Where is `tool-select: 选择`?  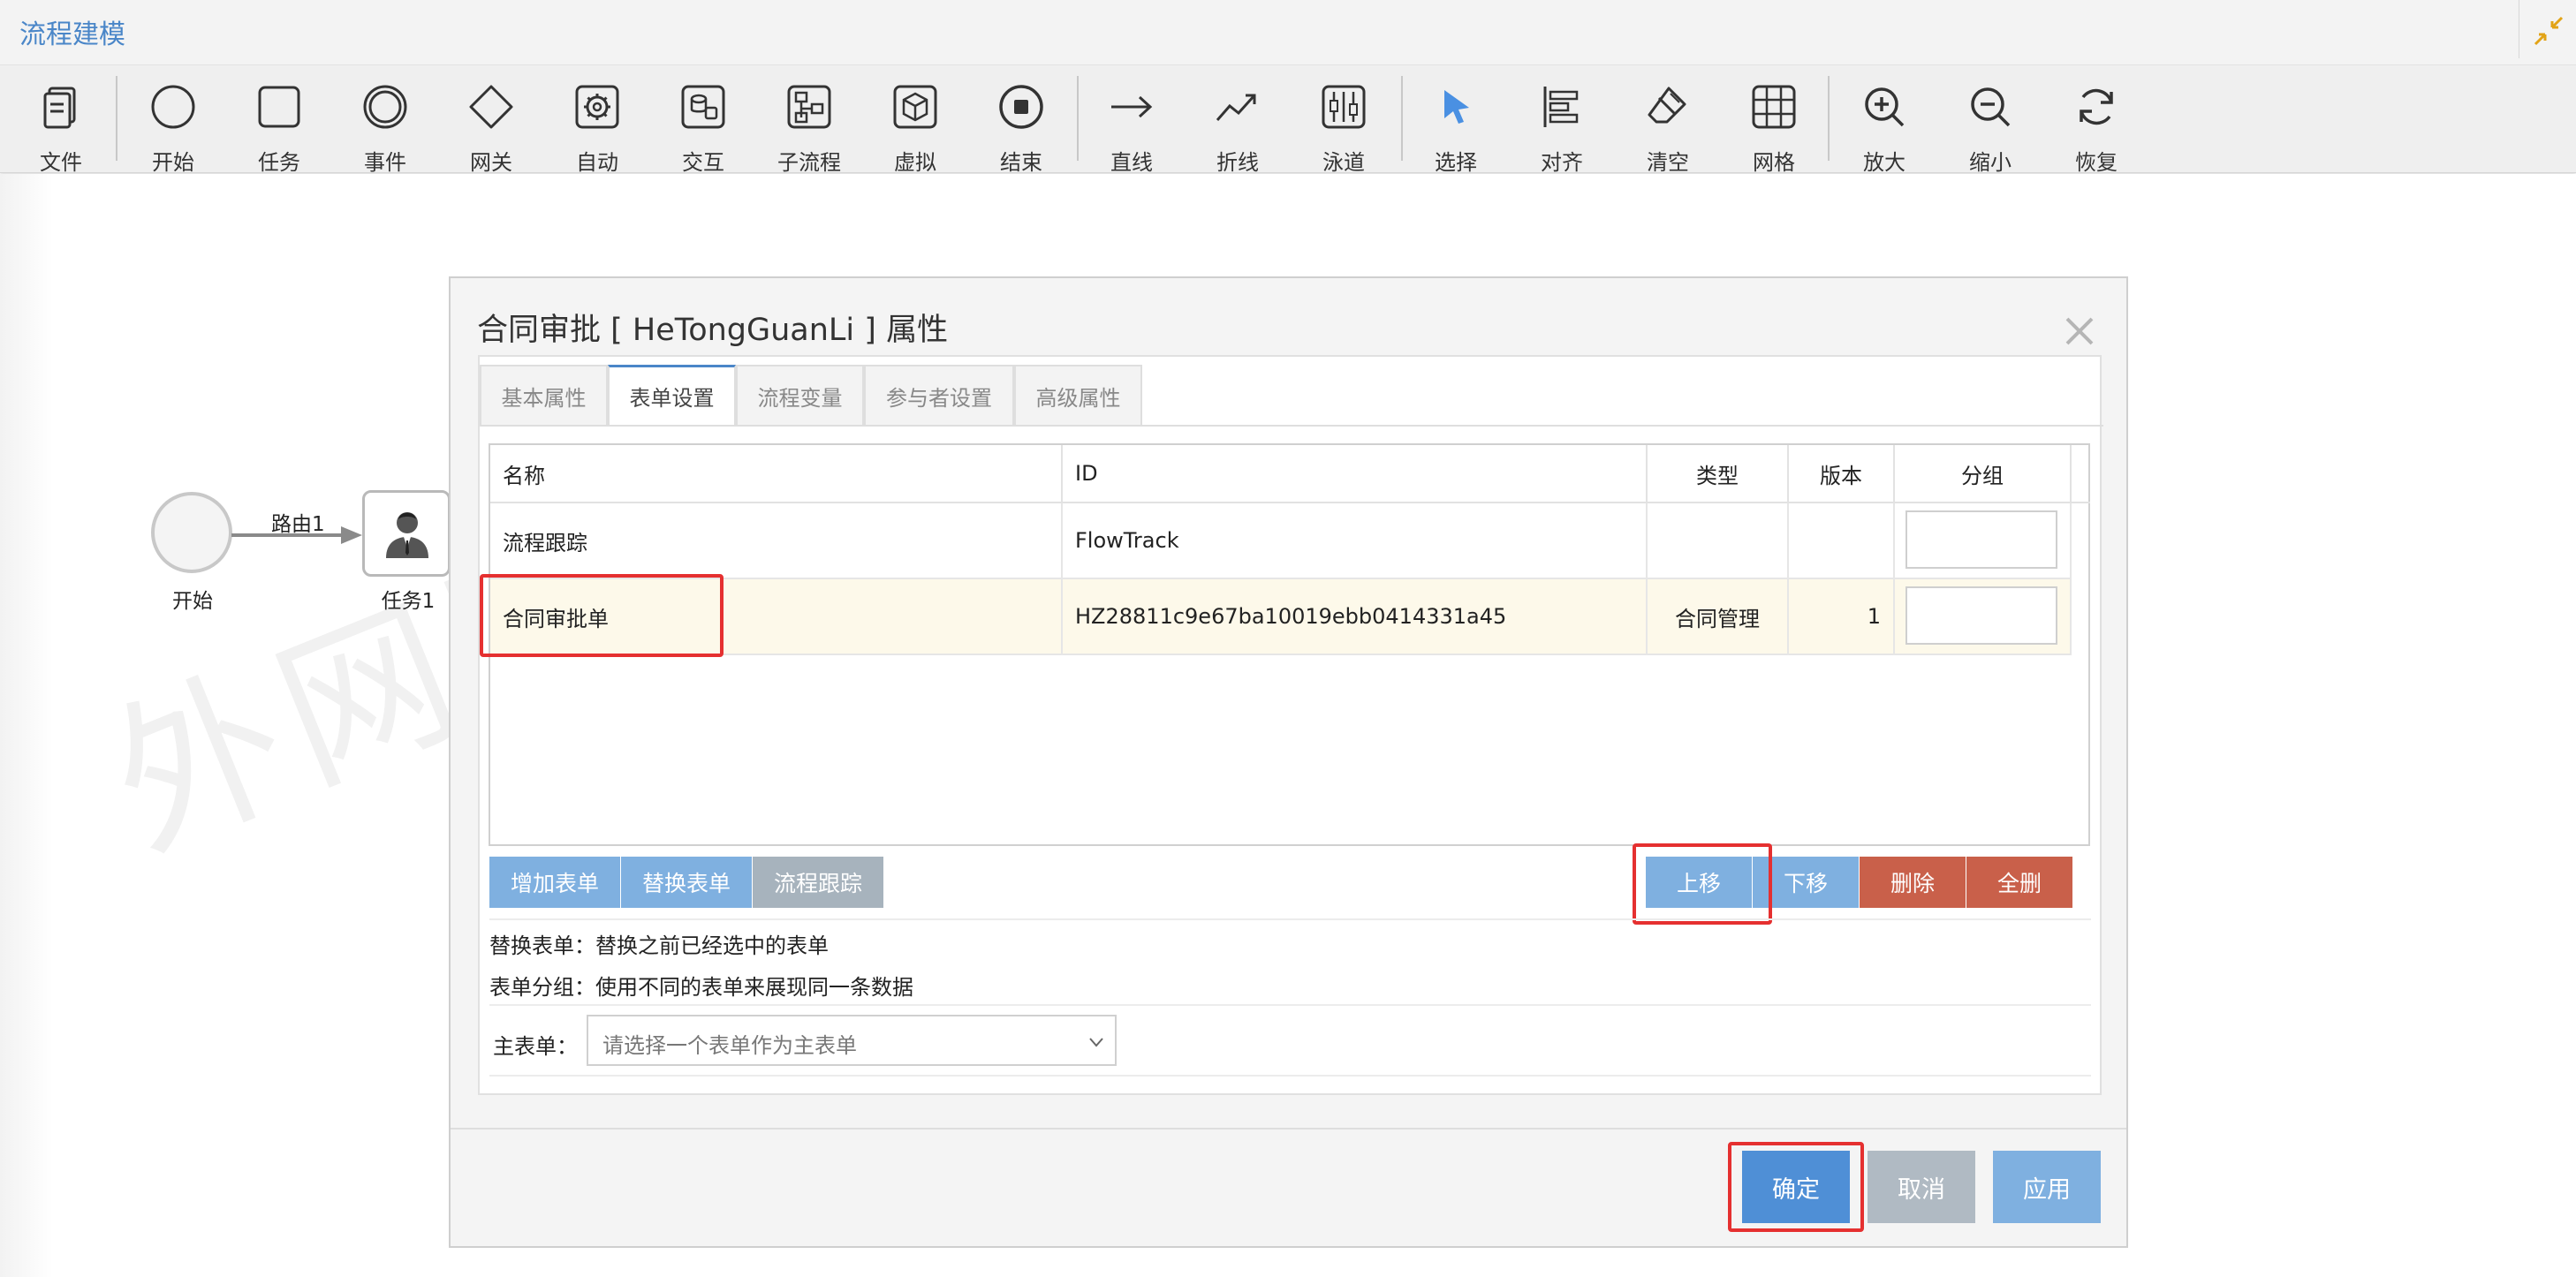 tool-select: 选择 is located at coordinates (1456, 124).